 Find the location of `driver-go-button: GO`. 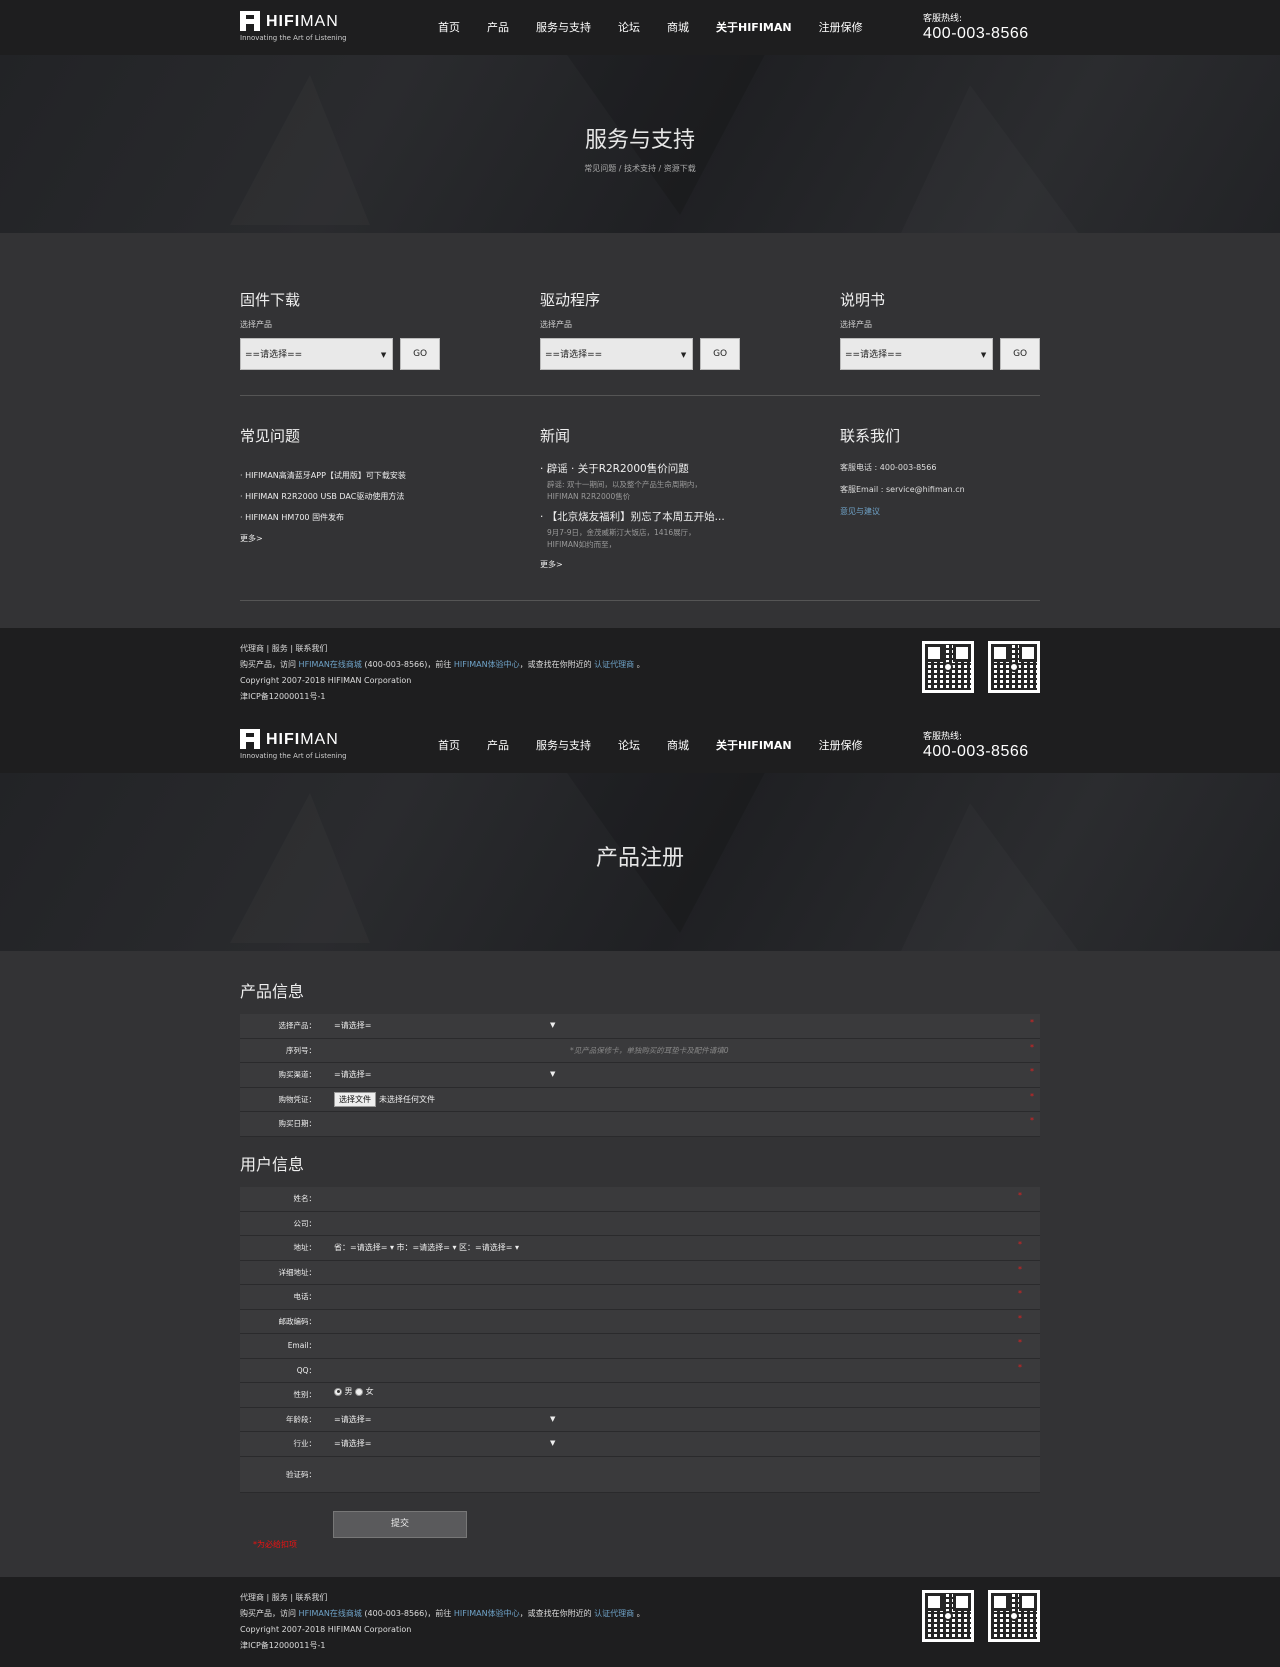

driver-go-button: GO is located at coordinates (720, 354).